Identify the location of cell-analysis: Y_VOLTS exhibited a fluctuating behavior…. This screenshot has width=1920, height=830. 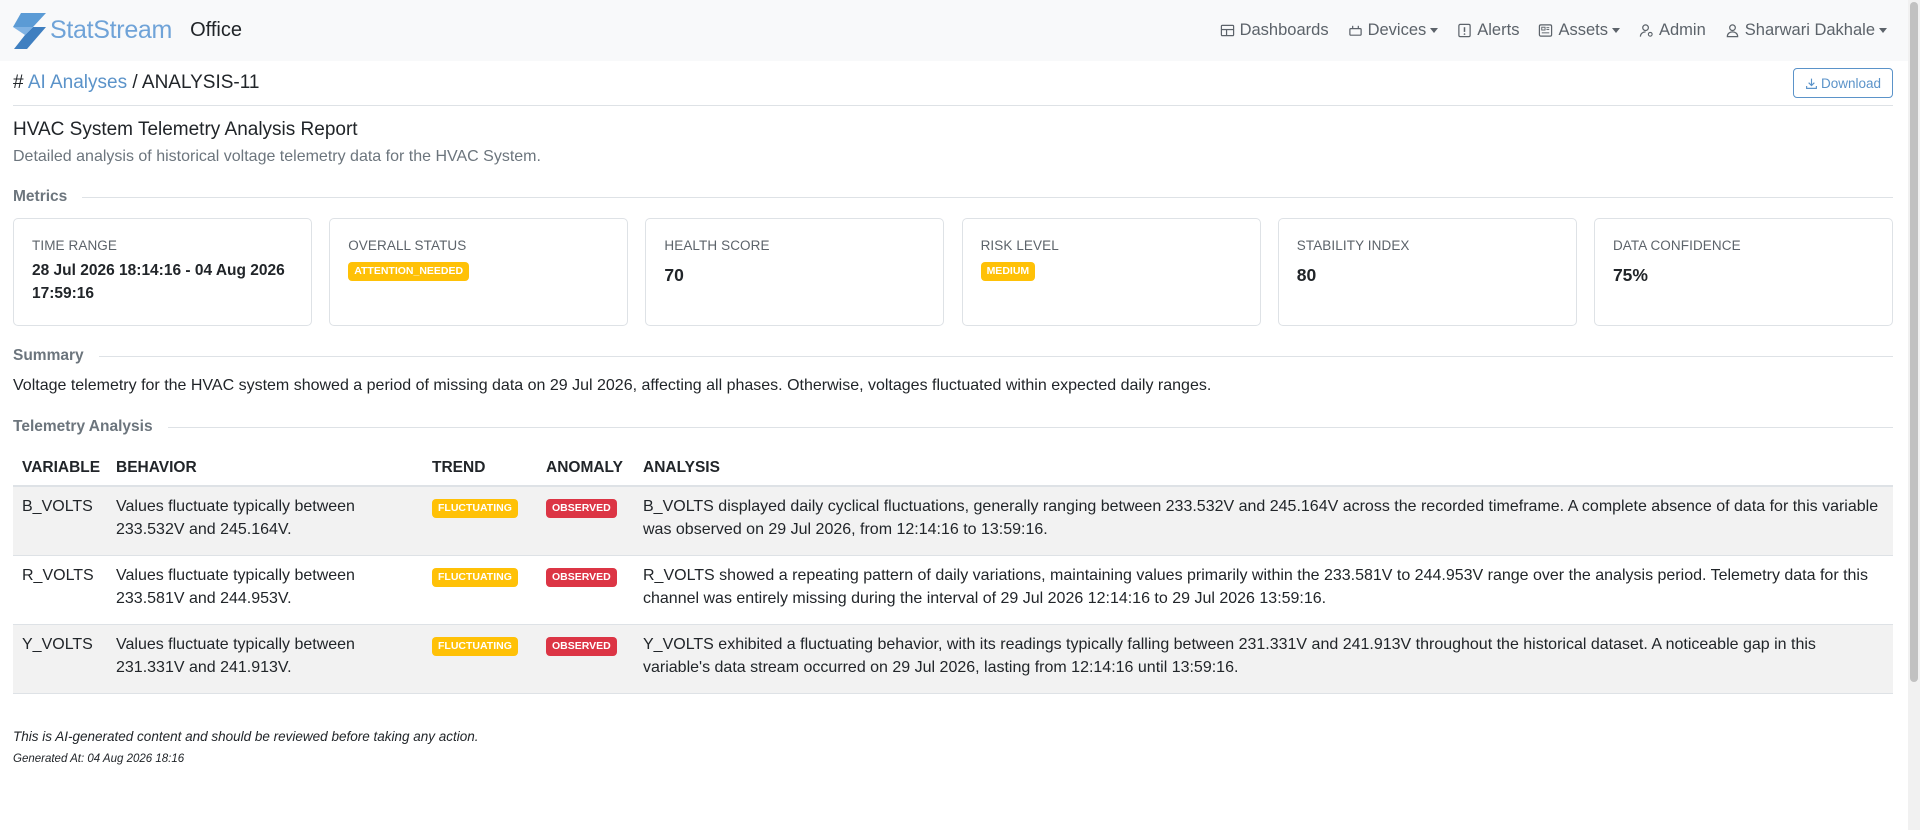
(1263, 659).